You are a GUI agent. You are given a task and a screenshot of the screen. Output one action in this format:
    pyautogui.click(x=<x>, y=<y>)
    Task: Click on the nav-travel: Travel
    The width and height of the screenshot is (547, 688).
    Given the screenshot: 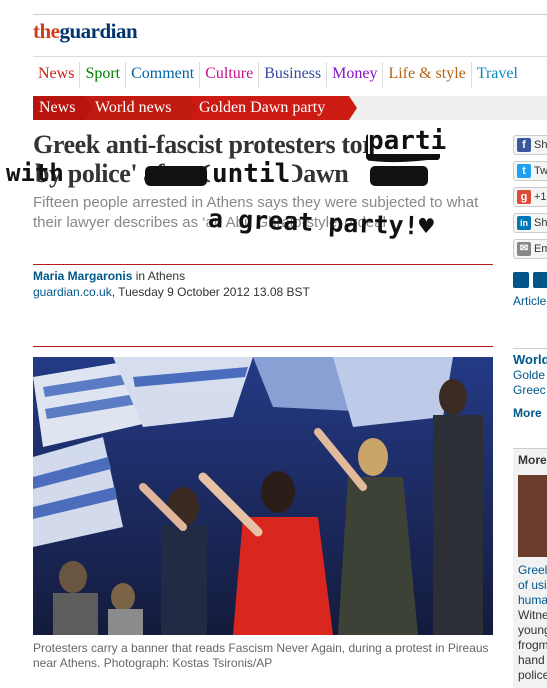 What is the action you would take?
    pyautogui.click(x=496, y=75)
    